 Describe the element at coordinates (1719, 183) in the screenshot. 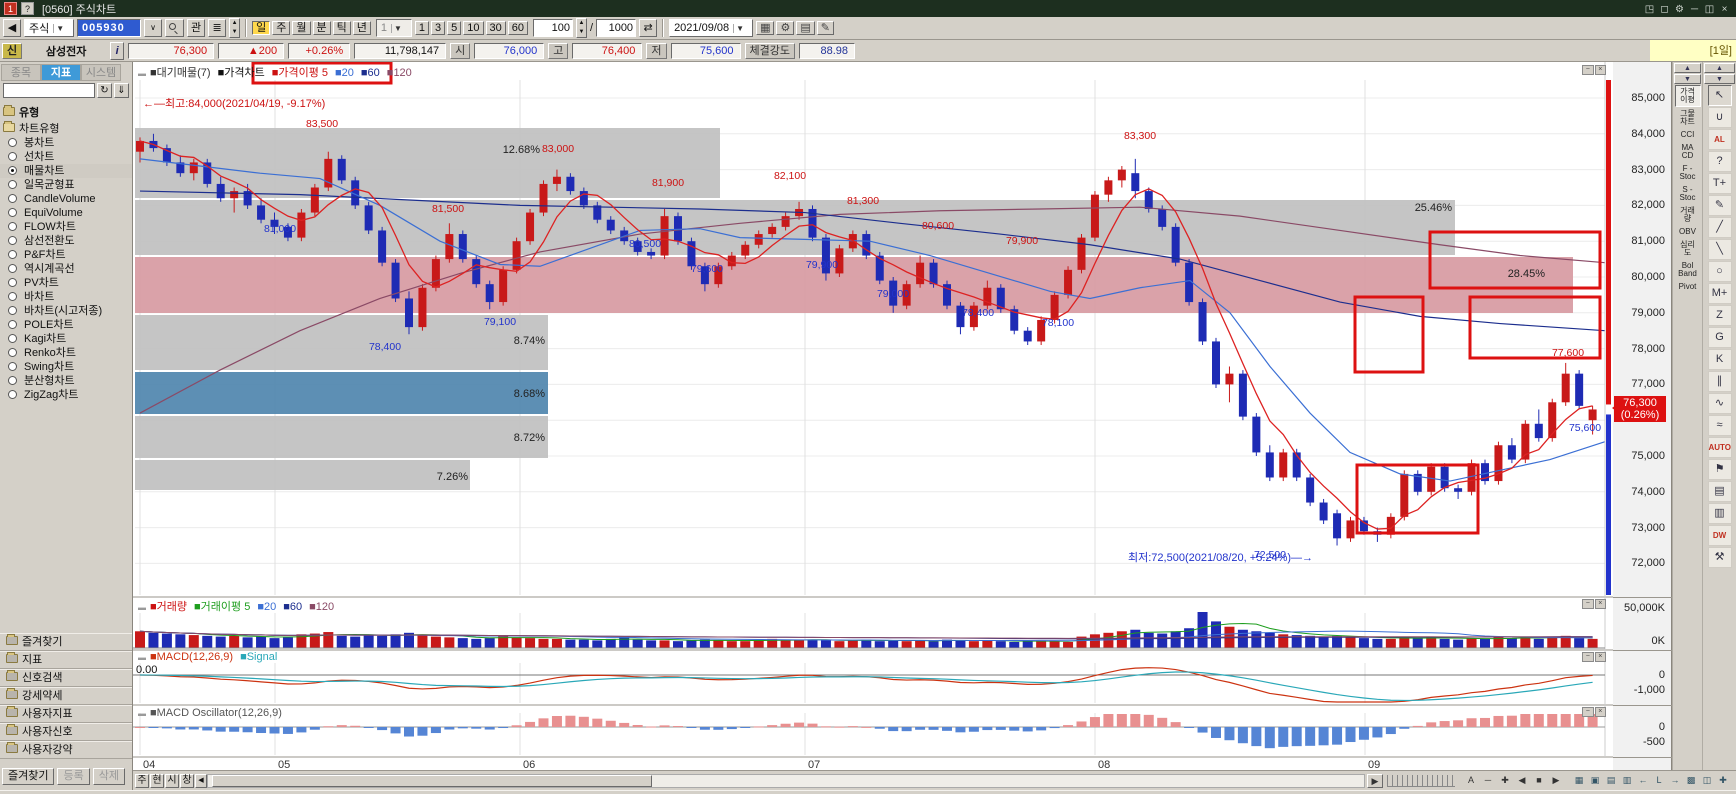

I see `text-plus-icon: T+` at that location.